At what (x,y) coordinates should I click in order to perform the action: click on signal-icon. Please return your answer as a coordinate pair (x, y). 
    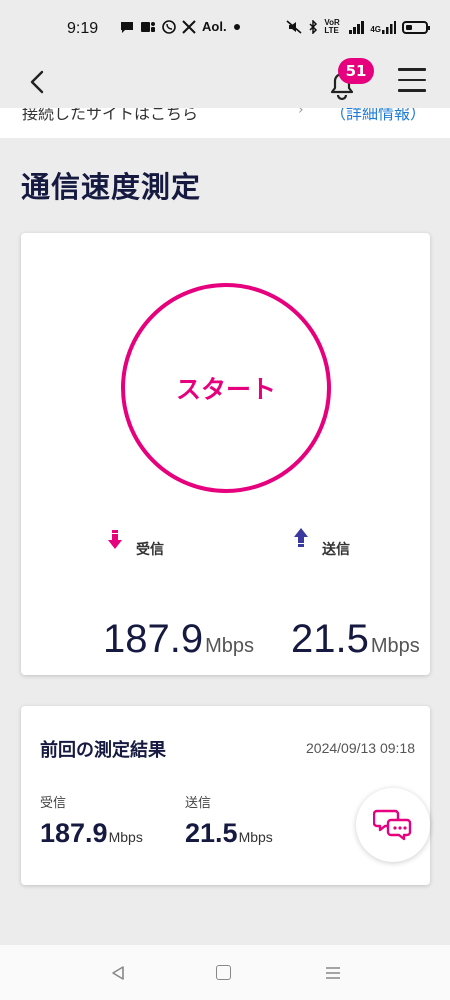
    Looking at the image, I should click on (357, 27).